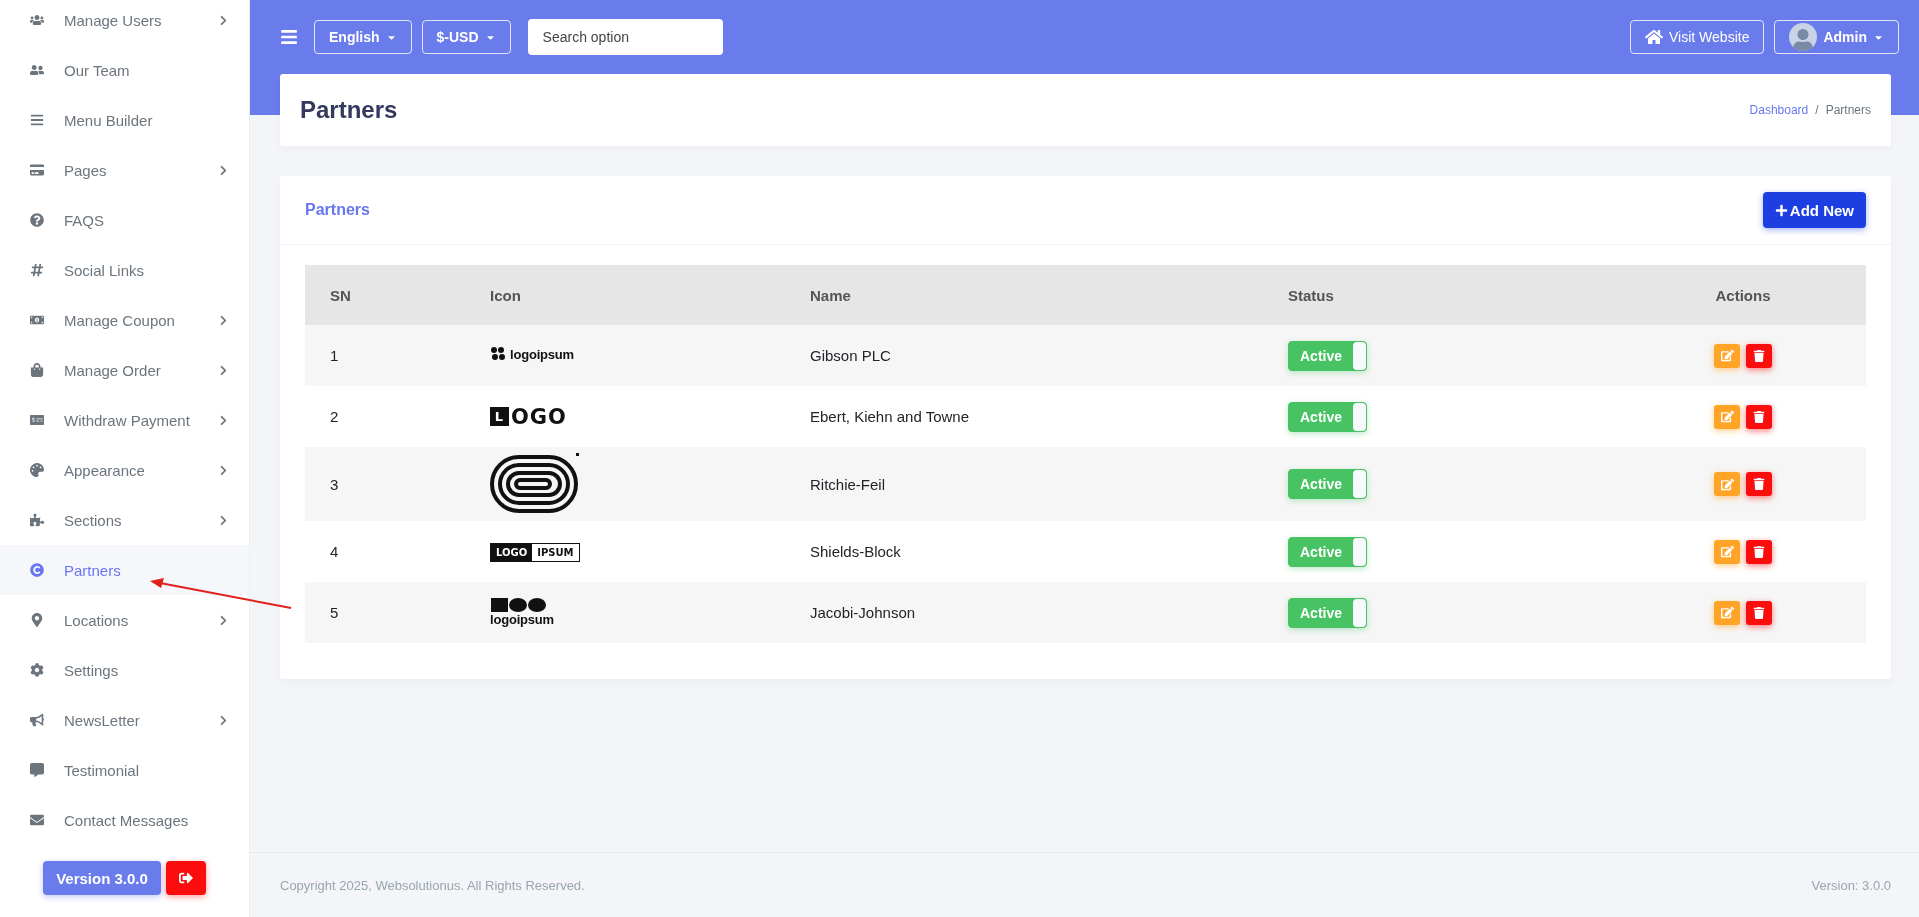  What do you see at coordinates (625, 295) in the screenshot?
I see `column-header: Icon` at bounding box center [625, 295].